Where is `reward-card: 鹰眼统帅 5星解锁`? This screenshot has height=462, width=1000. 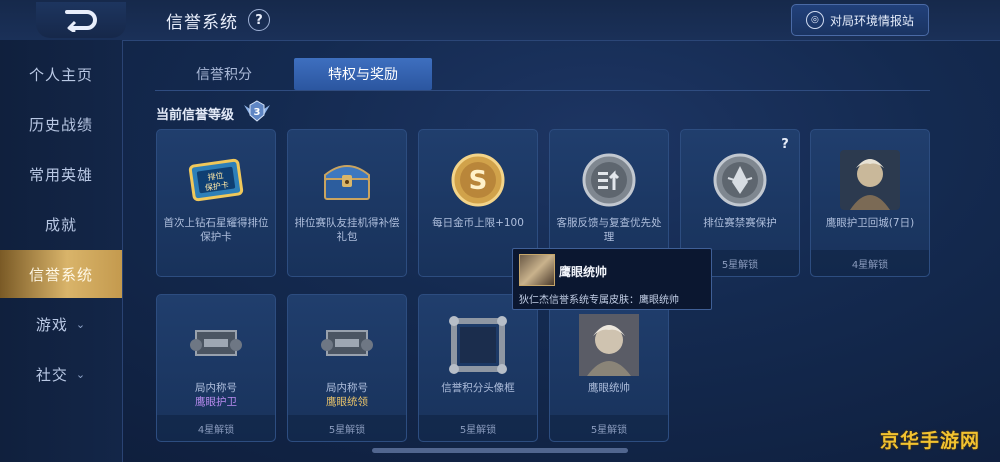 reward-card: 鹰眼统帅 5星解锁 is located at coordinates (609, 368).